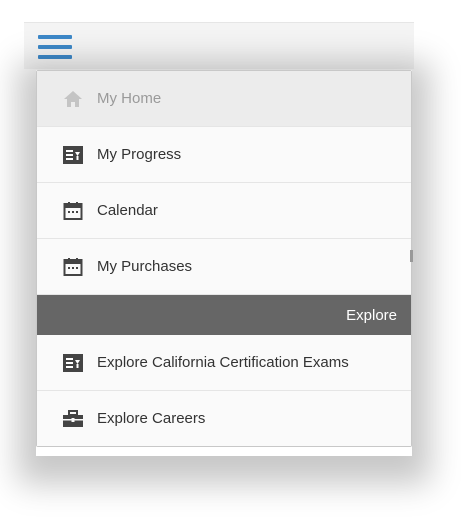 The height and width of the screenshot is (530, 461). Describe the element at coordinates (129, 98) in the screenshot. I see `menu-item-label: My Home` at that location.